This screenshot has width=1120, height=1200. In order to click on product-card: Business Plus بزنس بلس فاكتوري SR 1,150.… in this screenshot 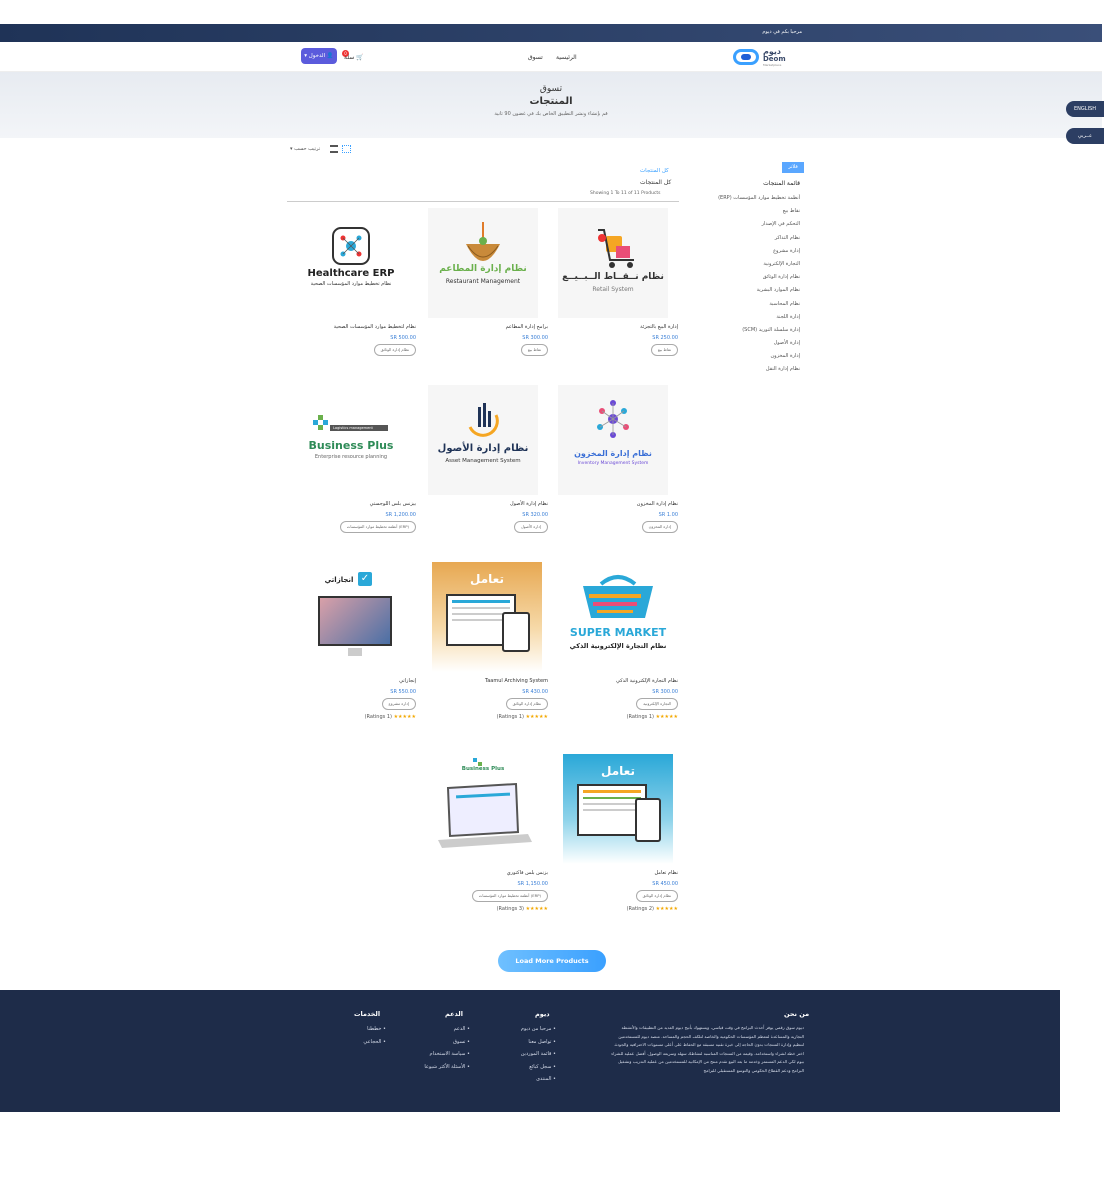, I will do `click(488, 841)`.